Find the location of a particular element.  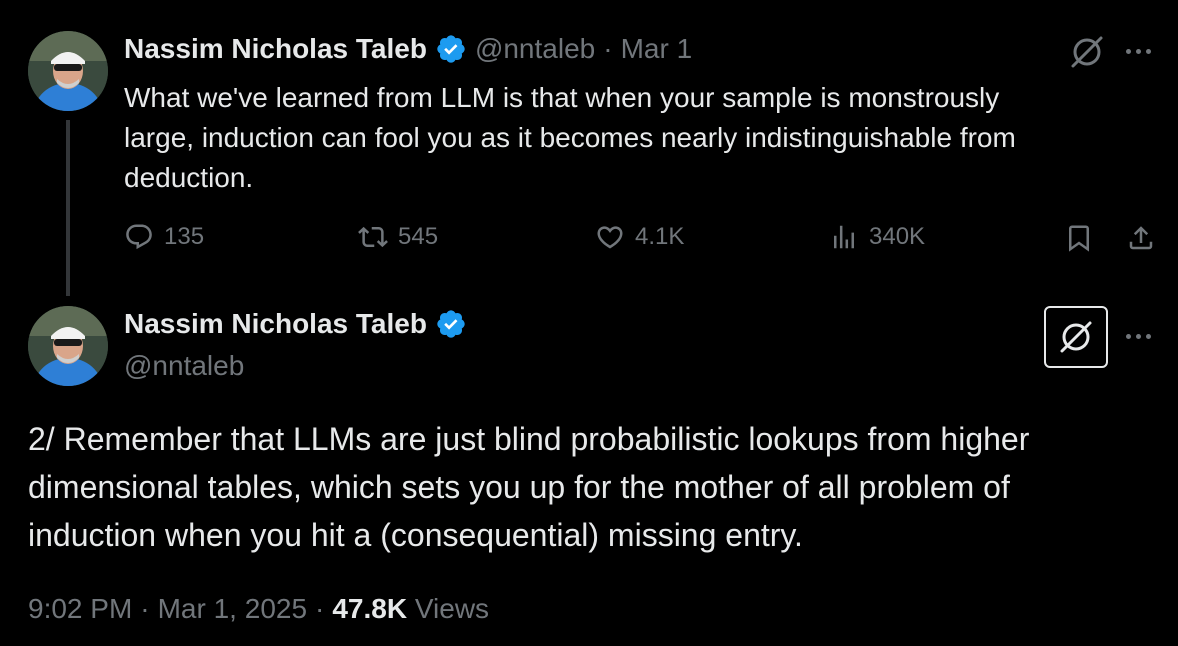

tweet-meta: 9:02 PM · Mar 1, 2025 · 47.8K Views is located at coordinates (258, 609).